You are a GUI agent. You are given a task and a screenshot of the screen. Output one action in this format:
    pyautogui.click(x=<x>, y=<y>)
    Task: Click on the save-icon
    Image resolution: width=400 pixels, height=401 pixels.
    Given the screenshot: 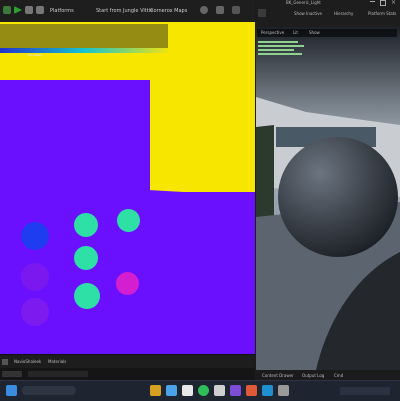 What is the action you would take?
    pyautogui.click(x=7, y=10)
    